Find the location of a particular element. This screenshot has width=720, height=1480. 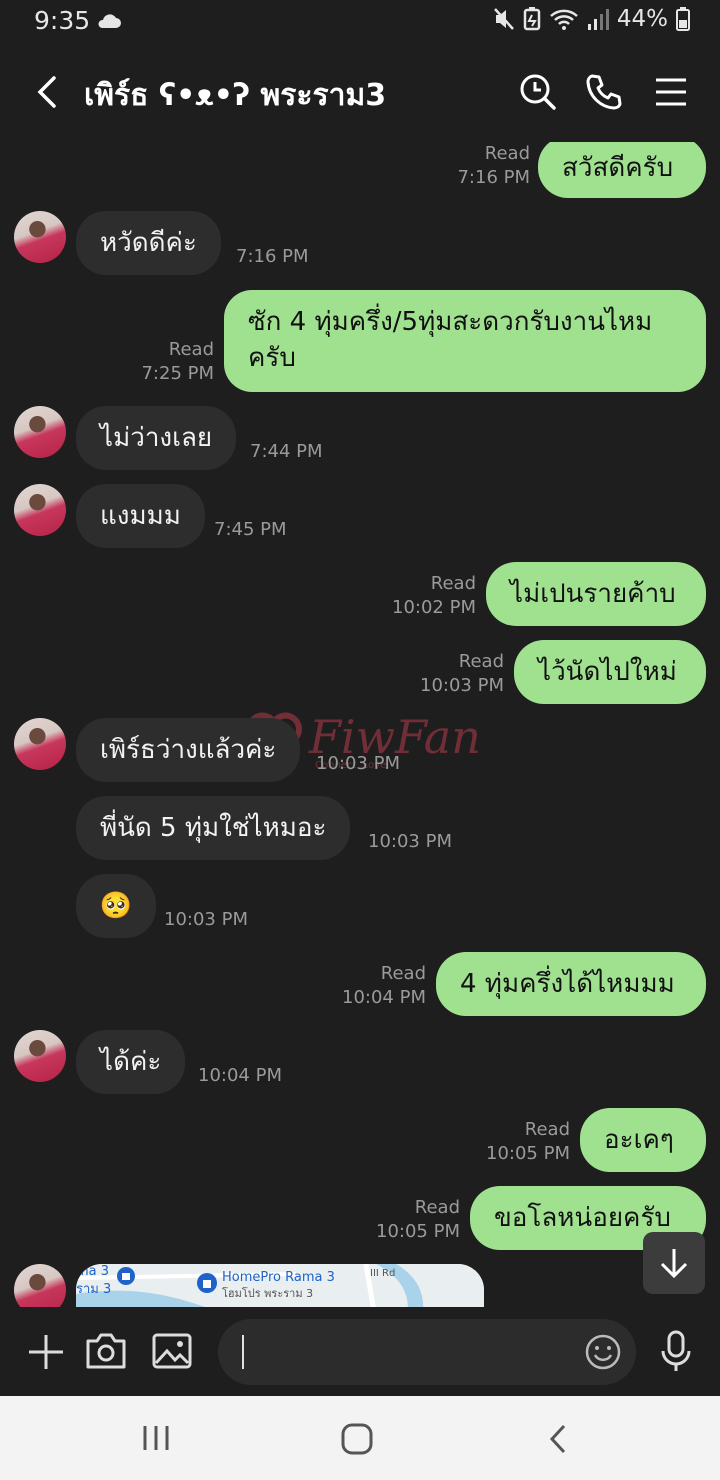

search-icon is located at coordinates (538, 92).